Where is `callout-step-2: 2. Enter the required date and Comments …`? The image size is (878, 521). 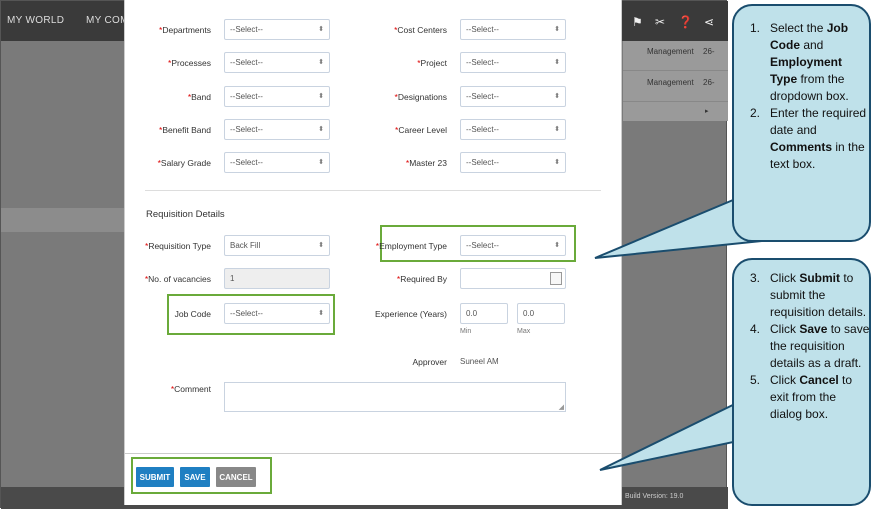
callout-step-2: 2. Enter the required date and Comments … is located at coordinates (808, 138).